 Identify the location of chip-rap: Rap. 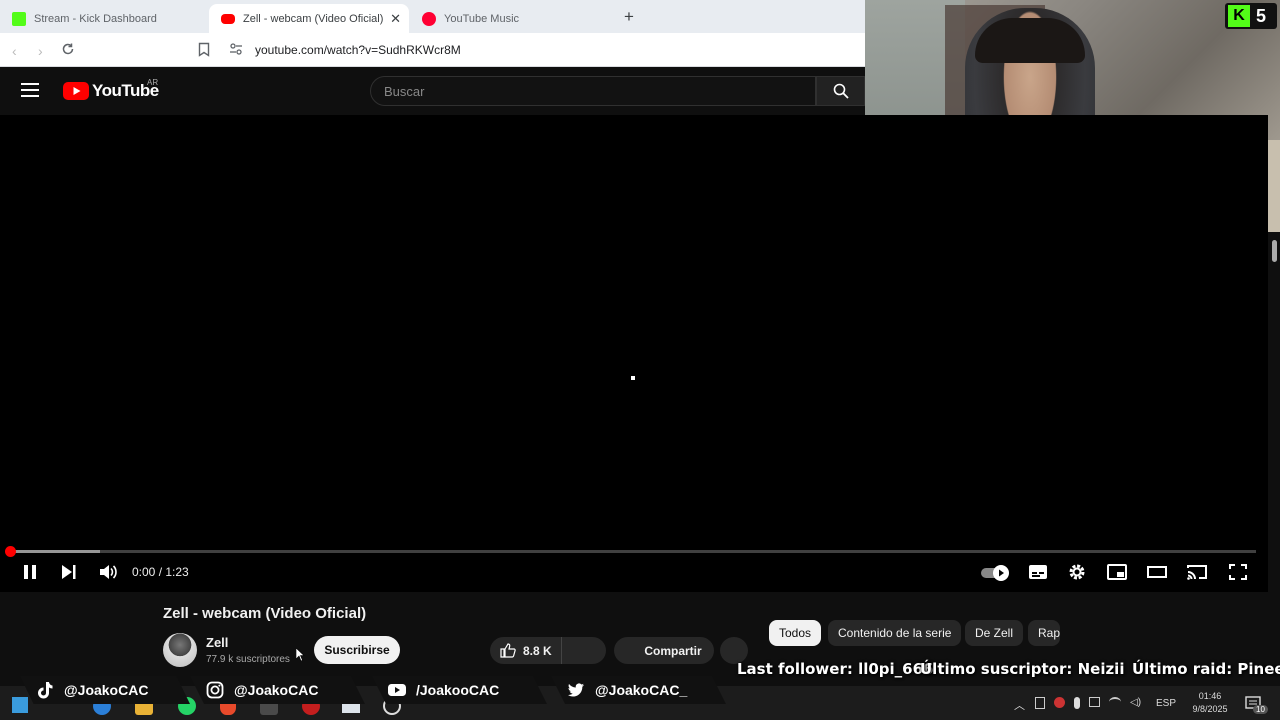
(1044, 633).